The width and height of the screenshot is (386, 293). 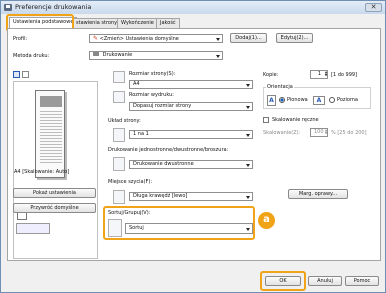 What do you see at coordinates (160, 196) in the screenshot?
I see `binding-value: Długa krawędź [lewo]` at bounding box center [160, 196].